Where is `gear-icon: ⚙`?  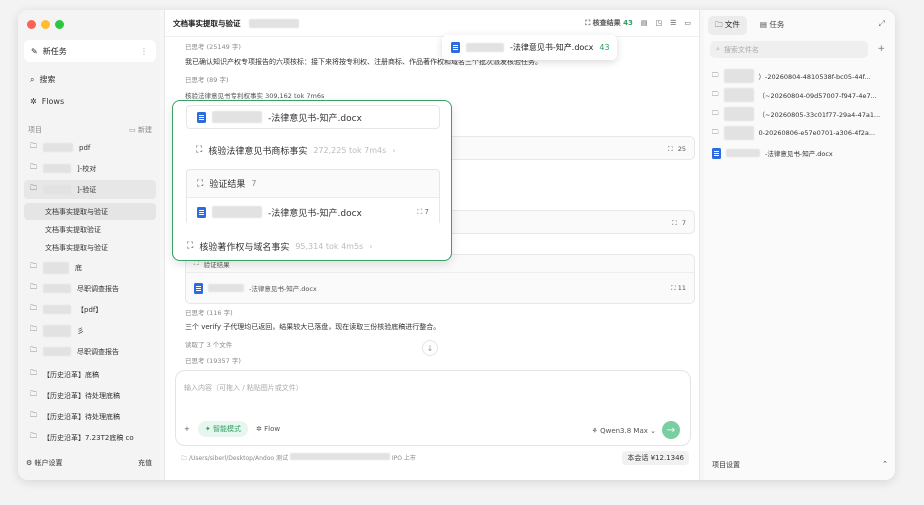
gear-icon: ⚙ is located at coordinates (29, 463).